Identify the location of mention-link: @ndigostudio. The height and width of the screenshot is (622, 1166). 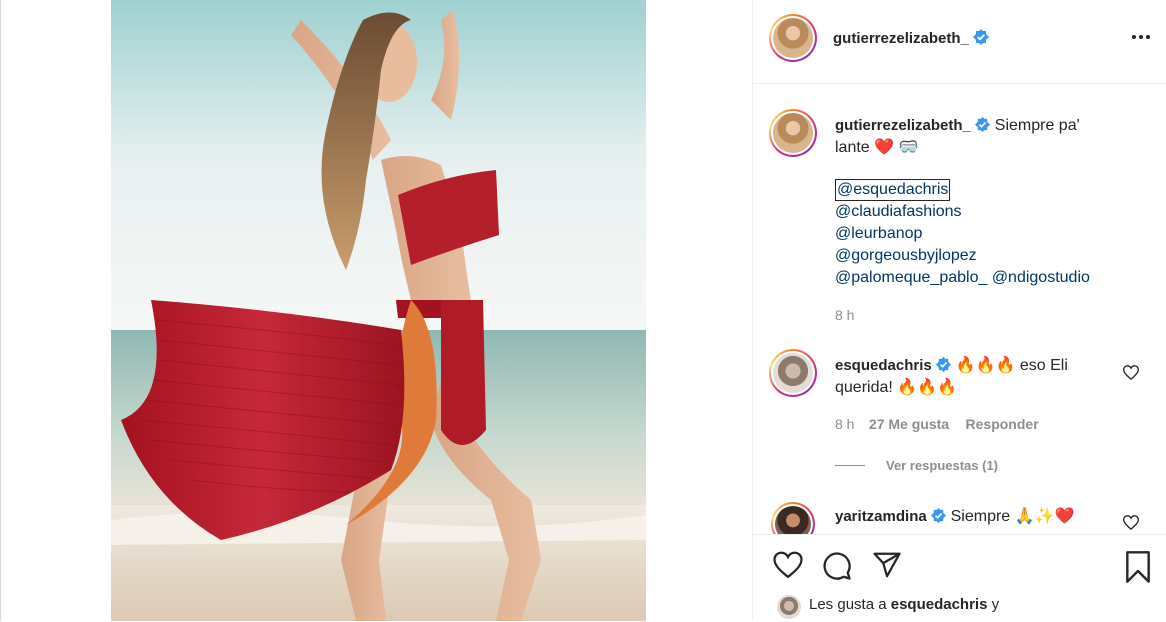
(1041, 277).